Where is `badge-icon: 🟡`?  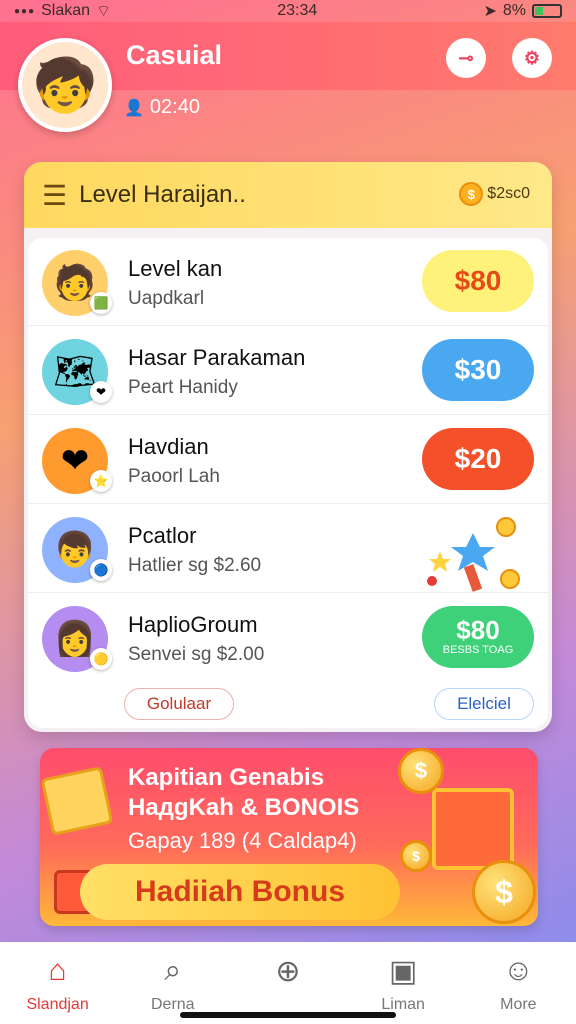 badge-icon: 🟡 is located at coordinates (101, 659).